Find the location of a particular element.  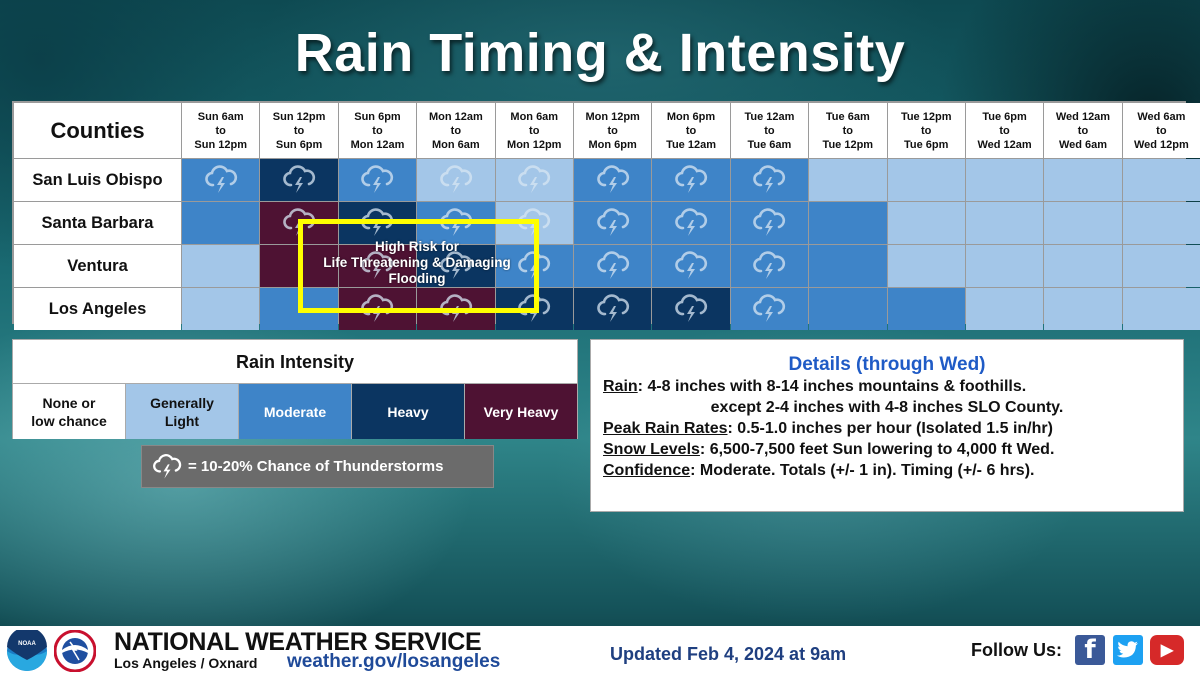

time-header-line: Sun 6am is located at coordinates (220, 116).